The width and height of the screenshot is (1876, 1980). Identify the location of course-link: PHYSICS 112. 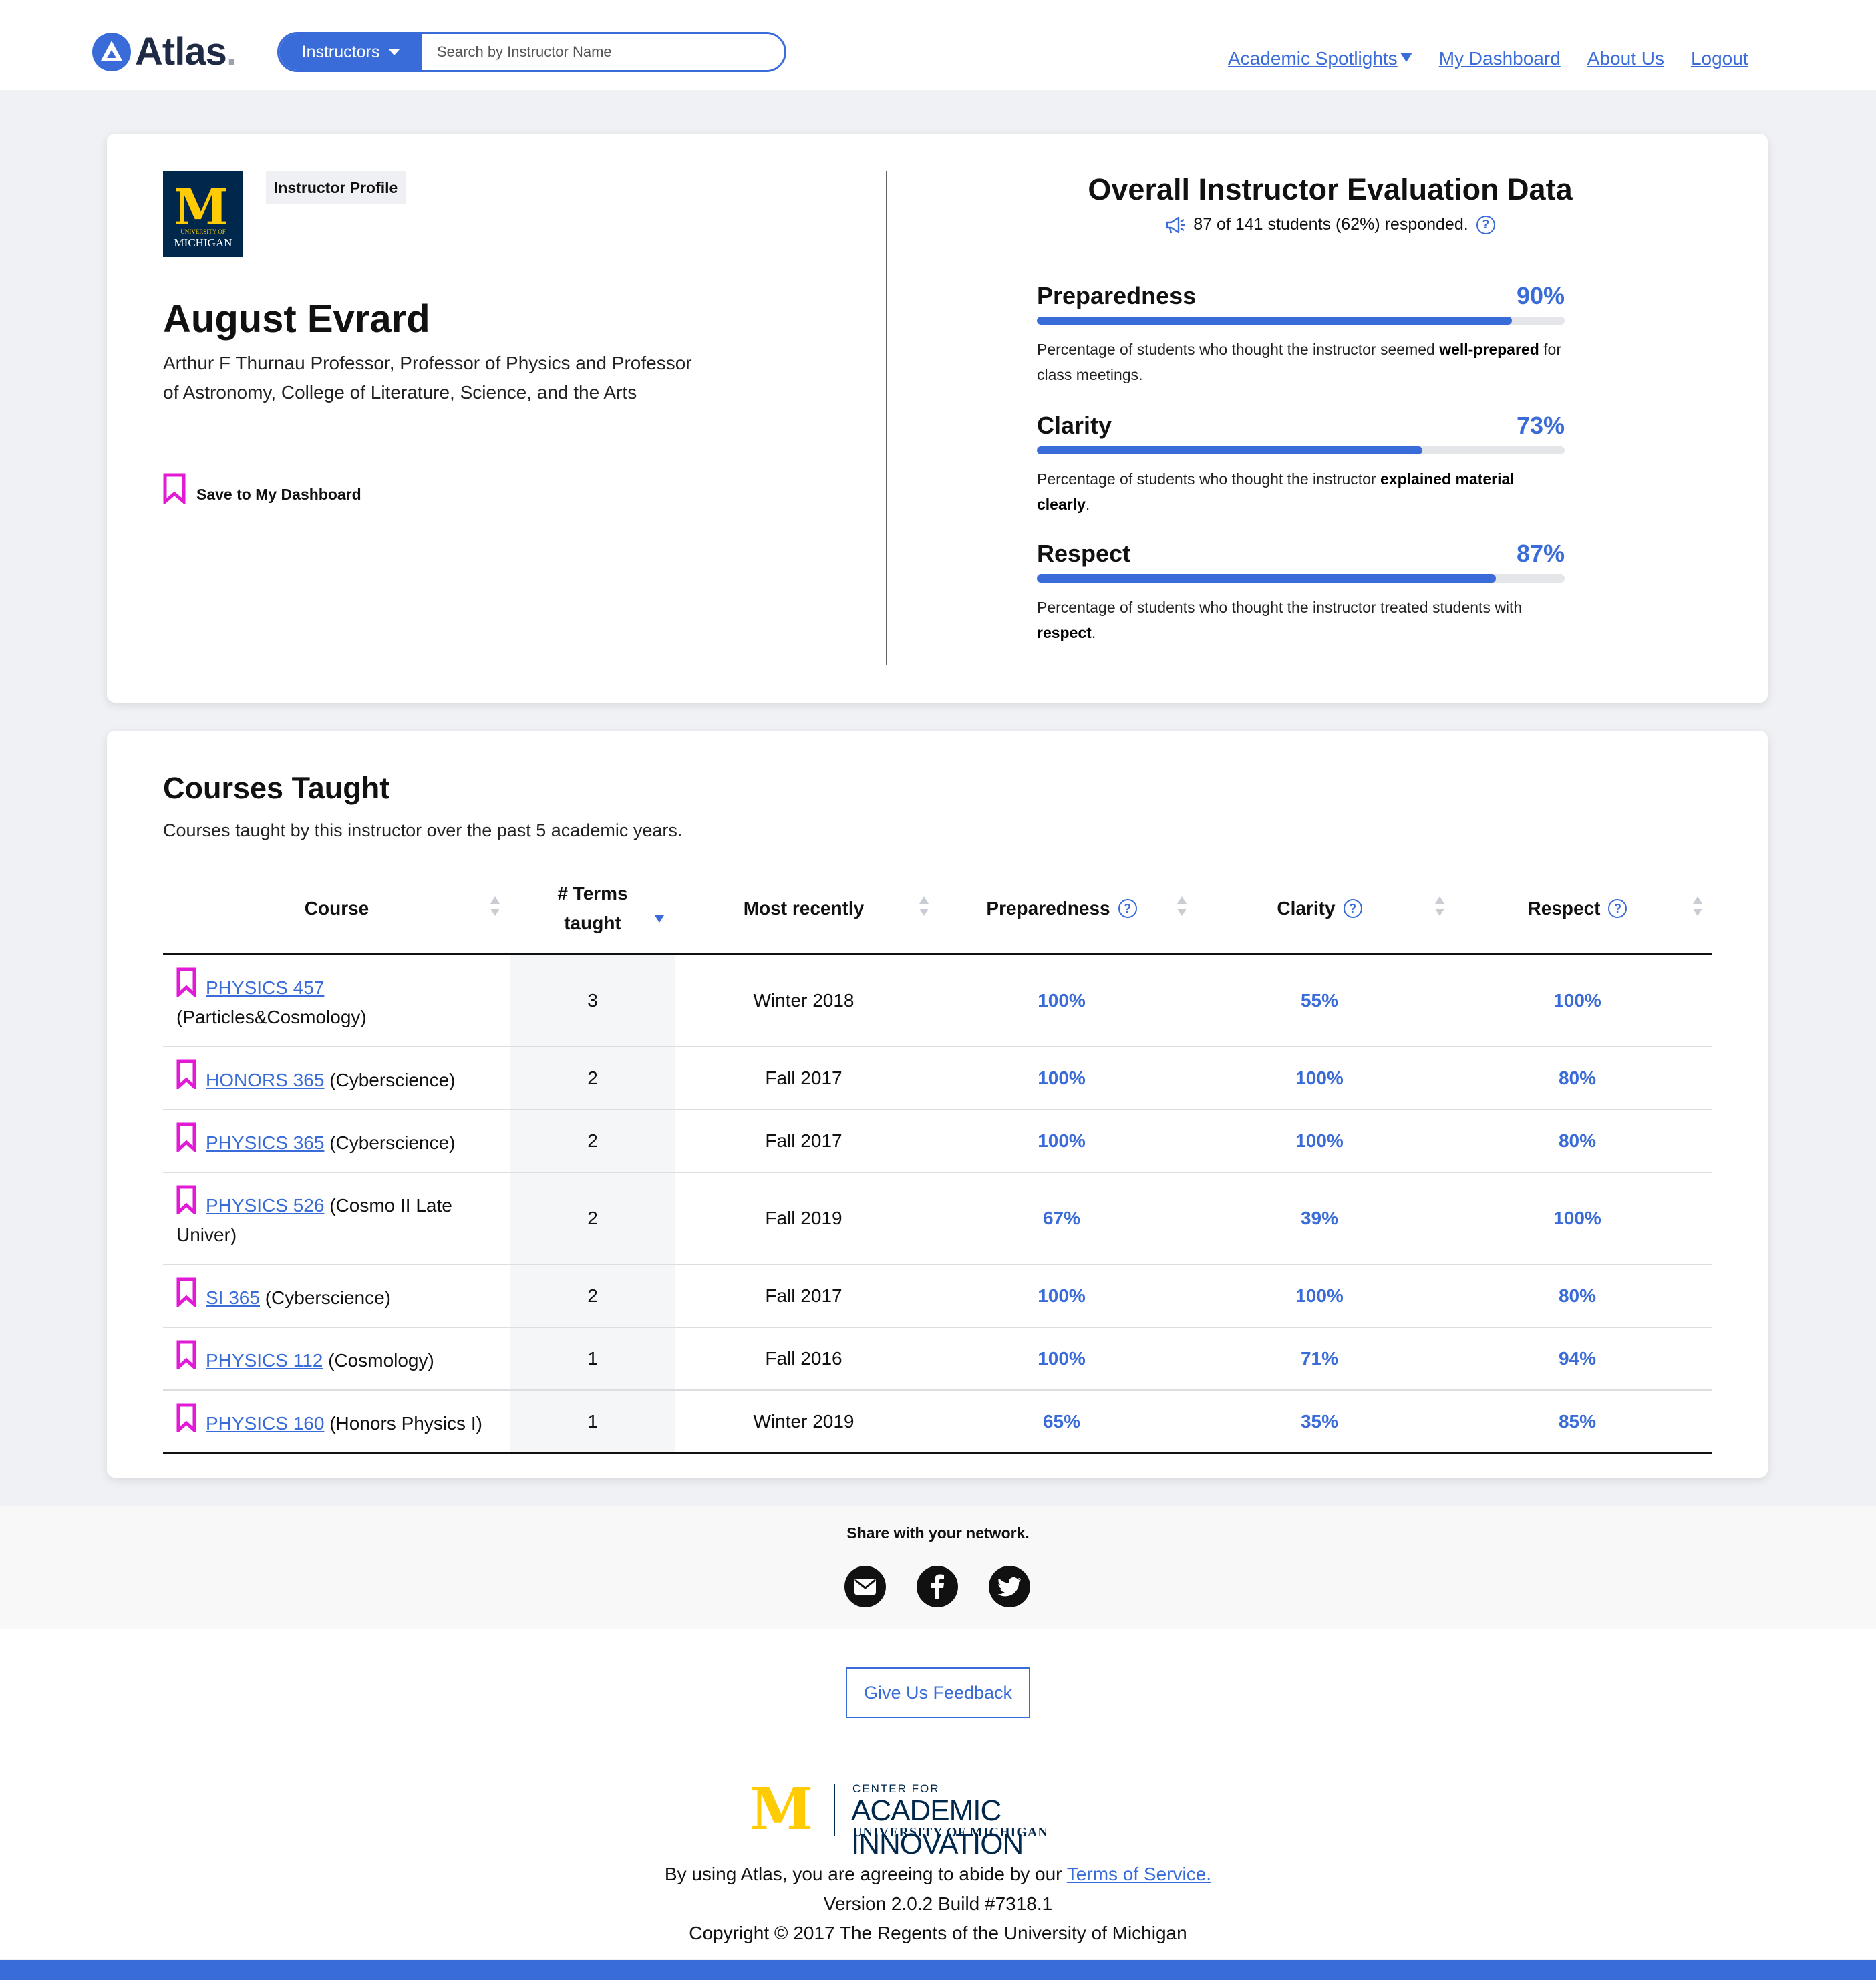
(264, 1360).